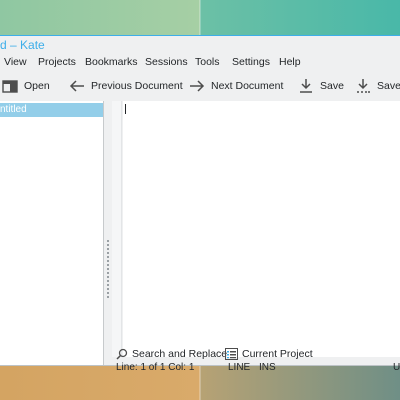 Image resolution: width=400 pixels, height=400 pixels. Describe the element at coordinates (180, 354) in the screenshot. I see `search-and-replace-label: Search and Replace` at that location.